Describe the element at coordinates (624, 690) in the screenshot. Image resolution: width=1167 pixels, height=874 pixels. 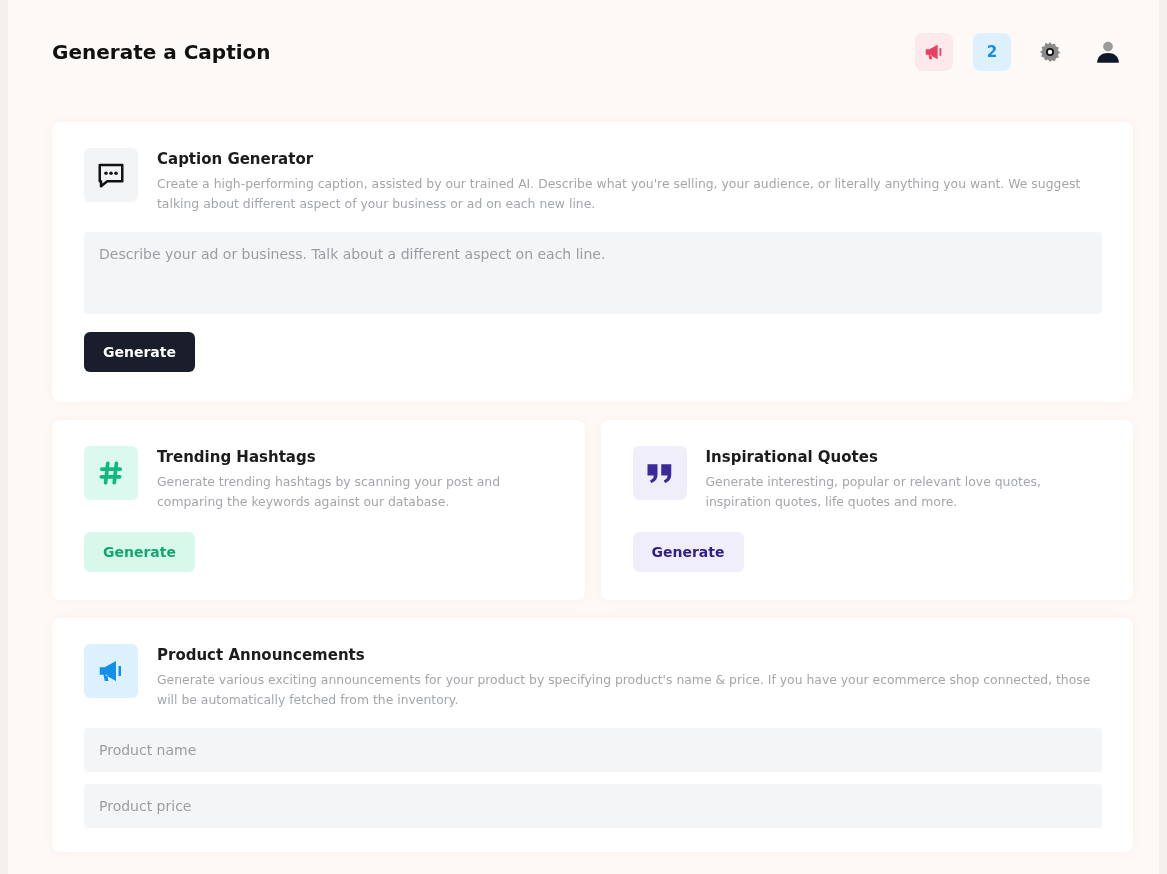
I see `card-description: Generate various exciting announcements for your product by specifying product's name & price. If you have your ecommerce shop connected, those will be automatically fetched from the inventory.` at that location.